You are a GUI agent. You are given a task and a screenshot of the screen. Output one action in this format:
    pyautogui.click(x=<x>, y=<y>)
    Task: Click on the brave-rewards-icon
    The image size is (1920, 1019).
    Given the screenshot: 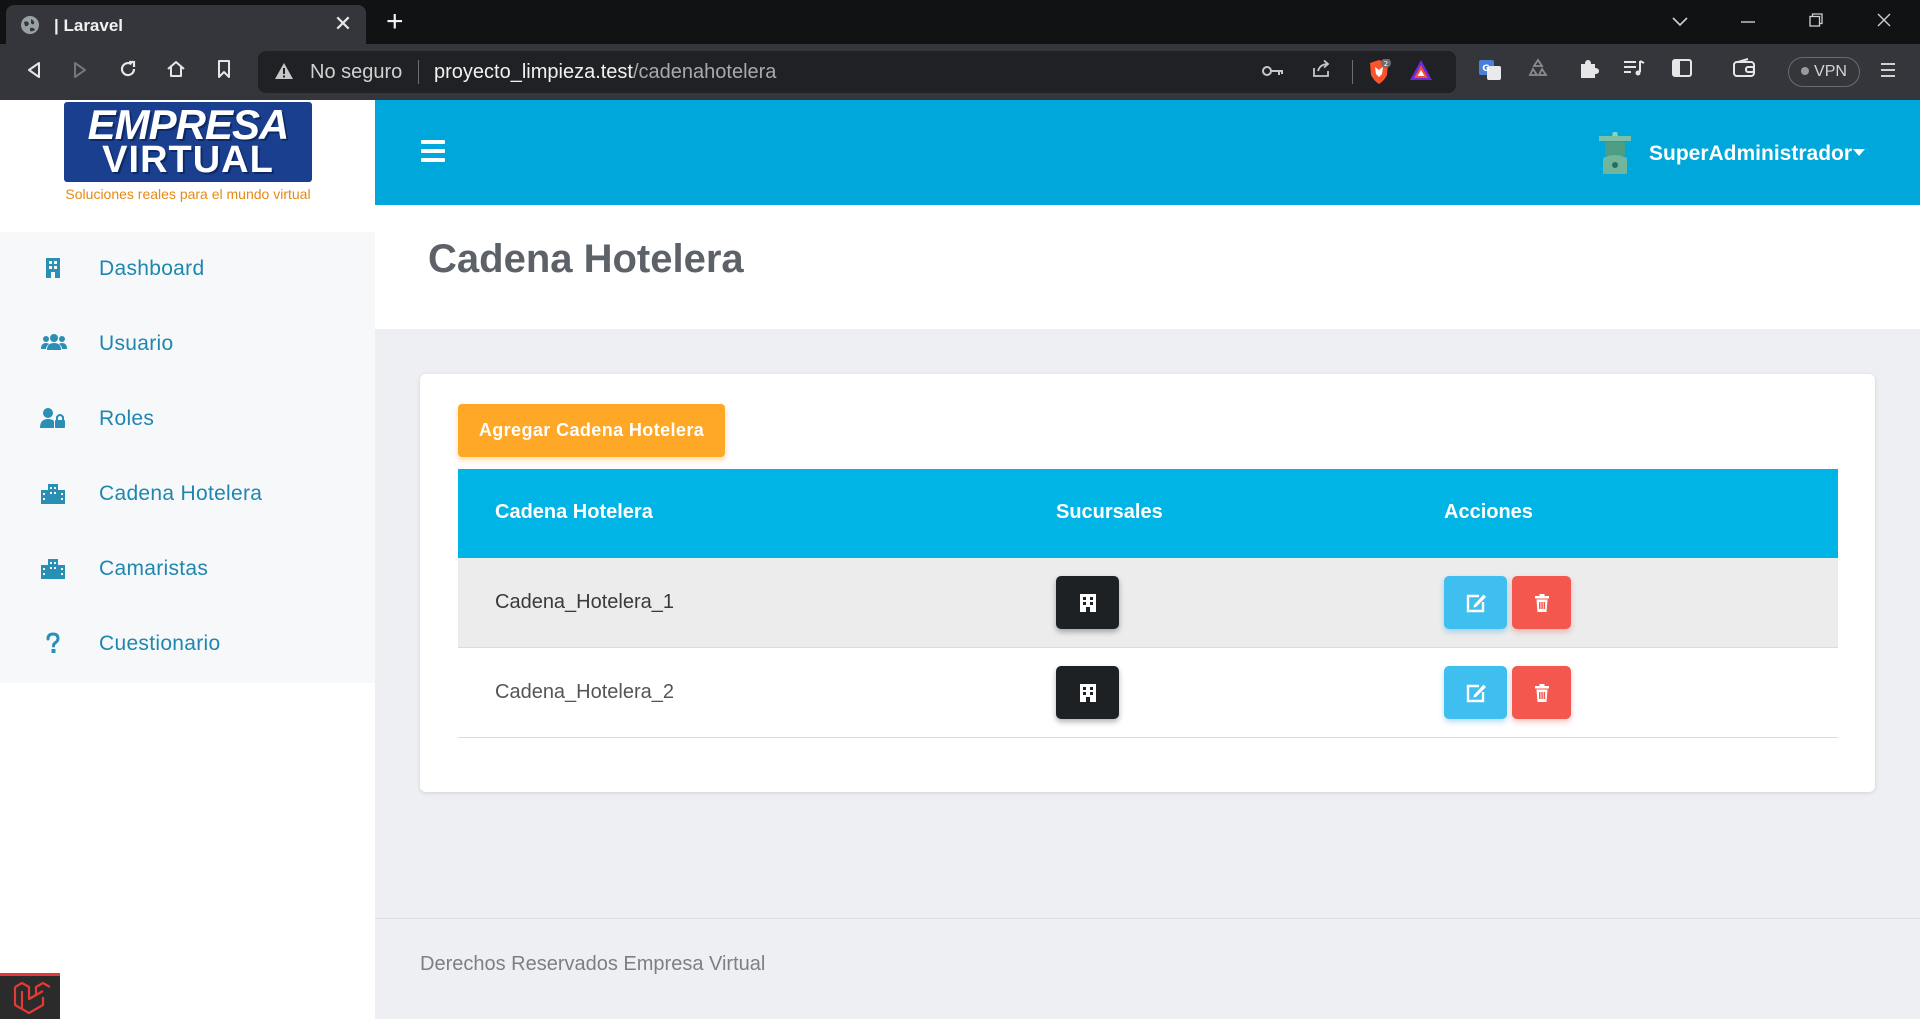 What is the action you would take?
    pyautogui.click(x=1421, y=72)
    